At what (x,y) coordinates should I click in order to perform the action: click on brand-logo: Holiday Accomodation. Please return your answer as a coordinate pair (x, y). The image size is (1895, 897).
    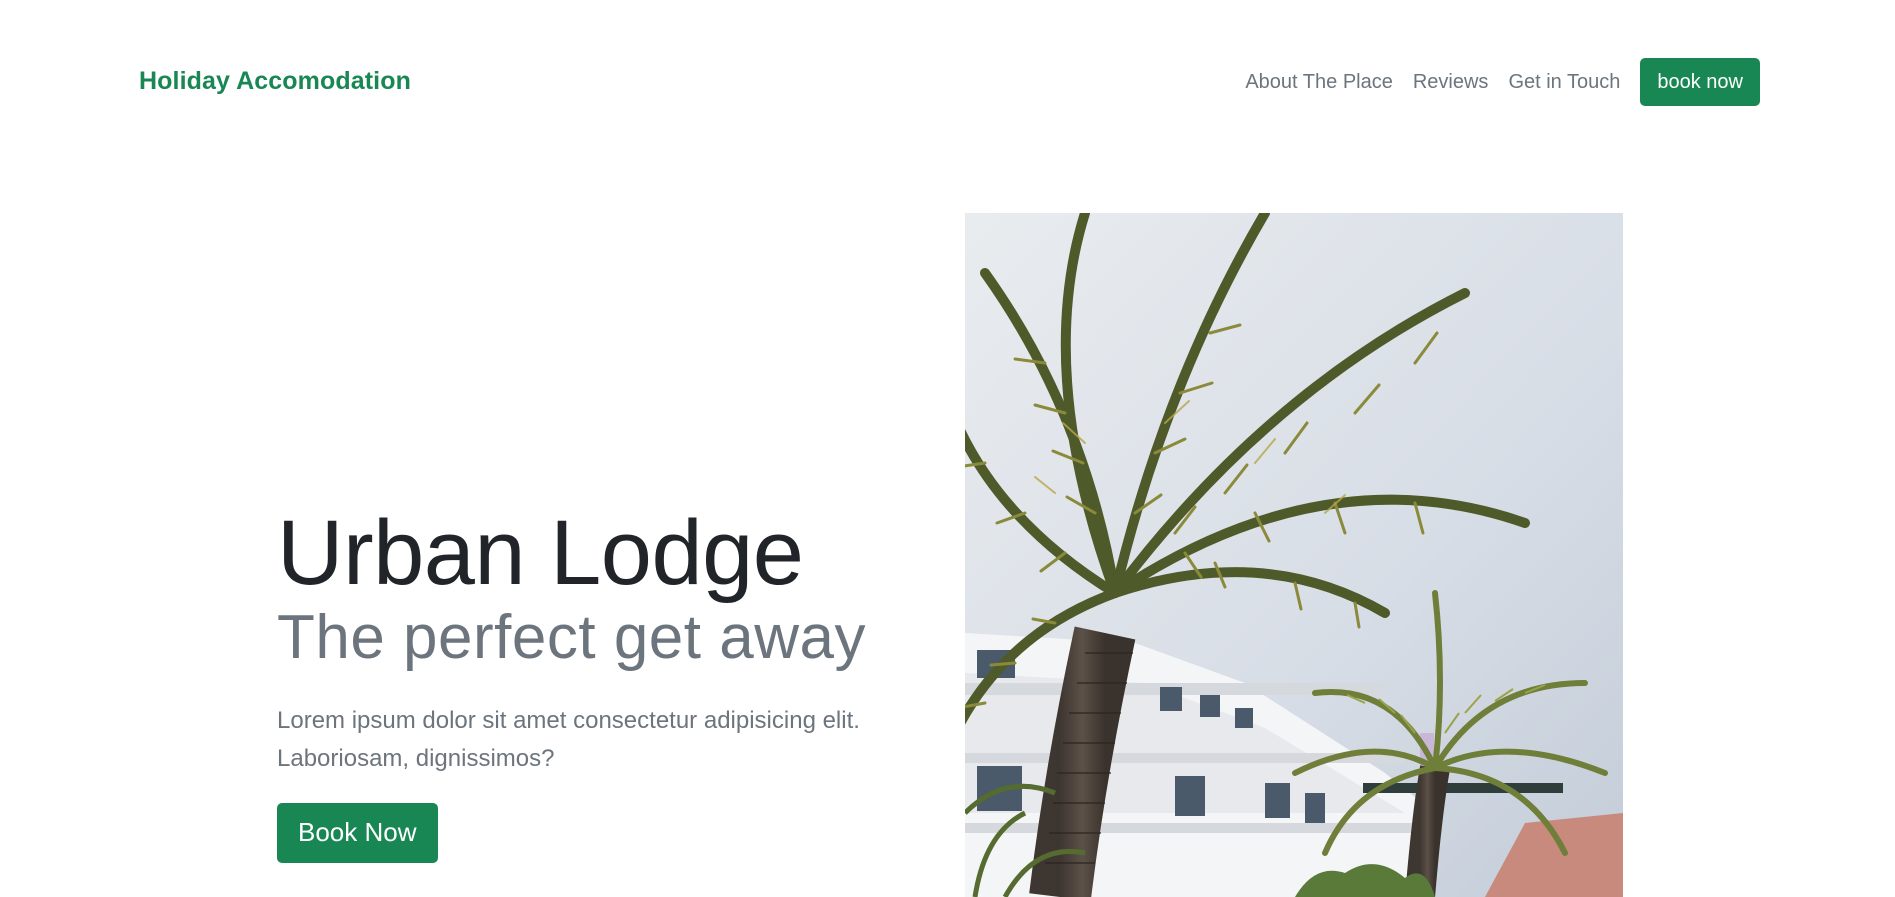
    Looking at the image, I should click on (275, 81).